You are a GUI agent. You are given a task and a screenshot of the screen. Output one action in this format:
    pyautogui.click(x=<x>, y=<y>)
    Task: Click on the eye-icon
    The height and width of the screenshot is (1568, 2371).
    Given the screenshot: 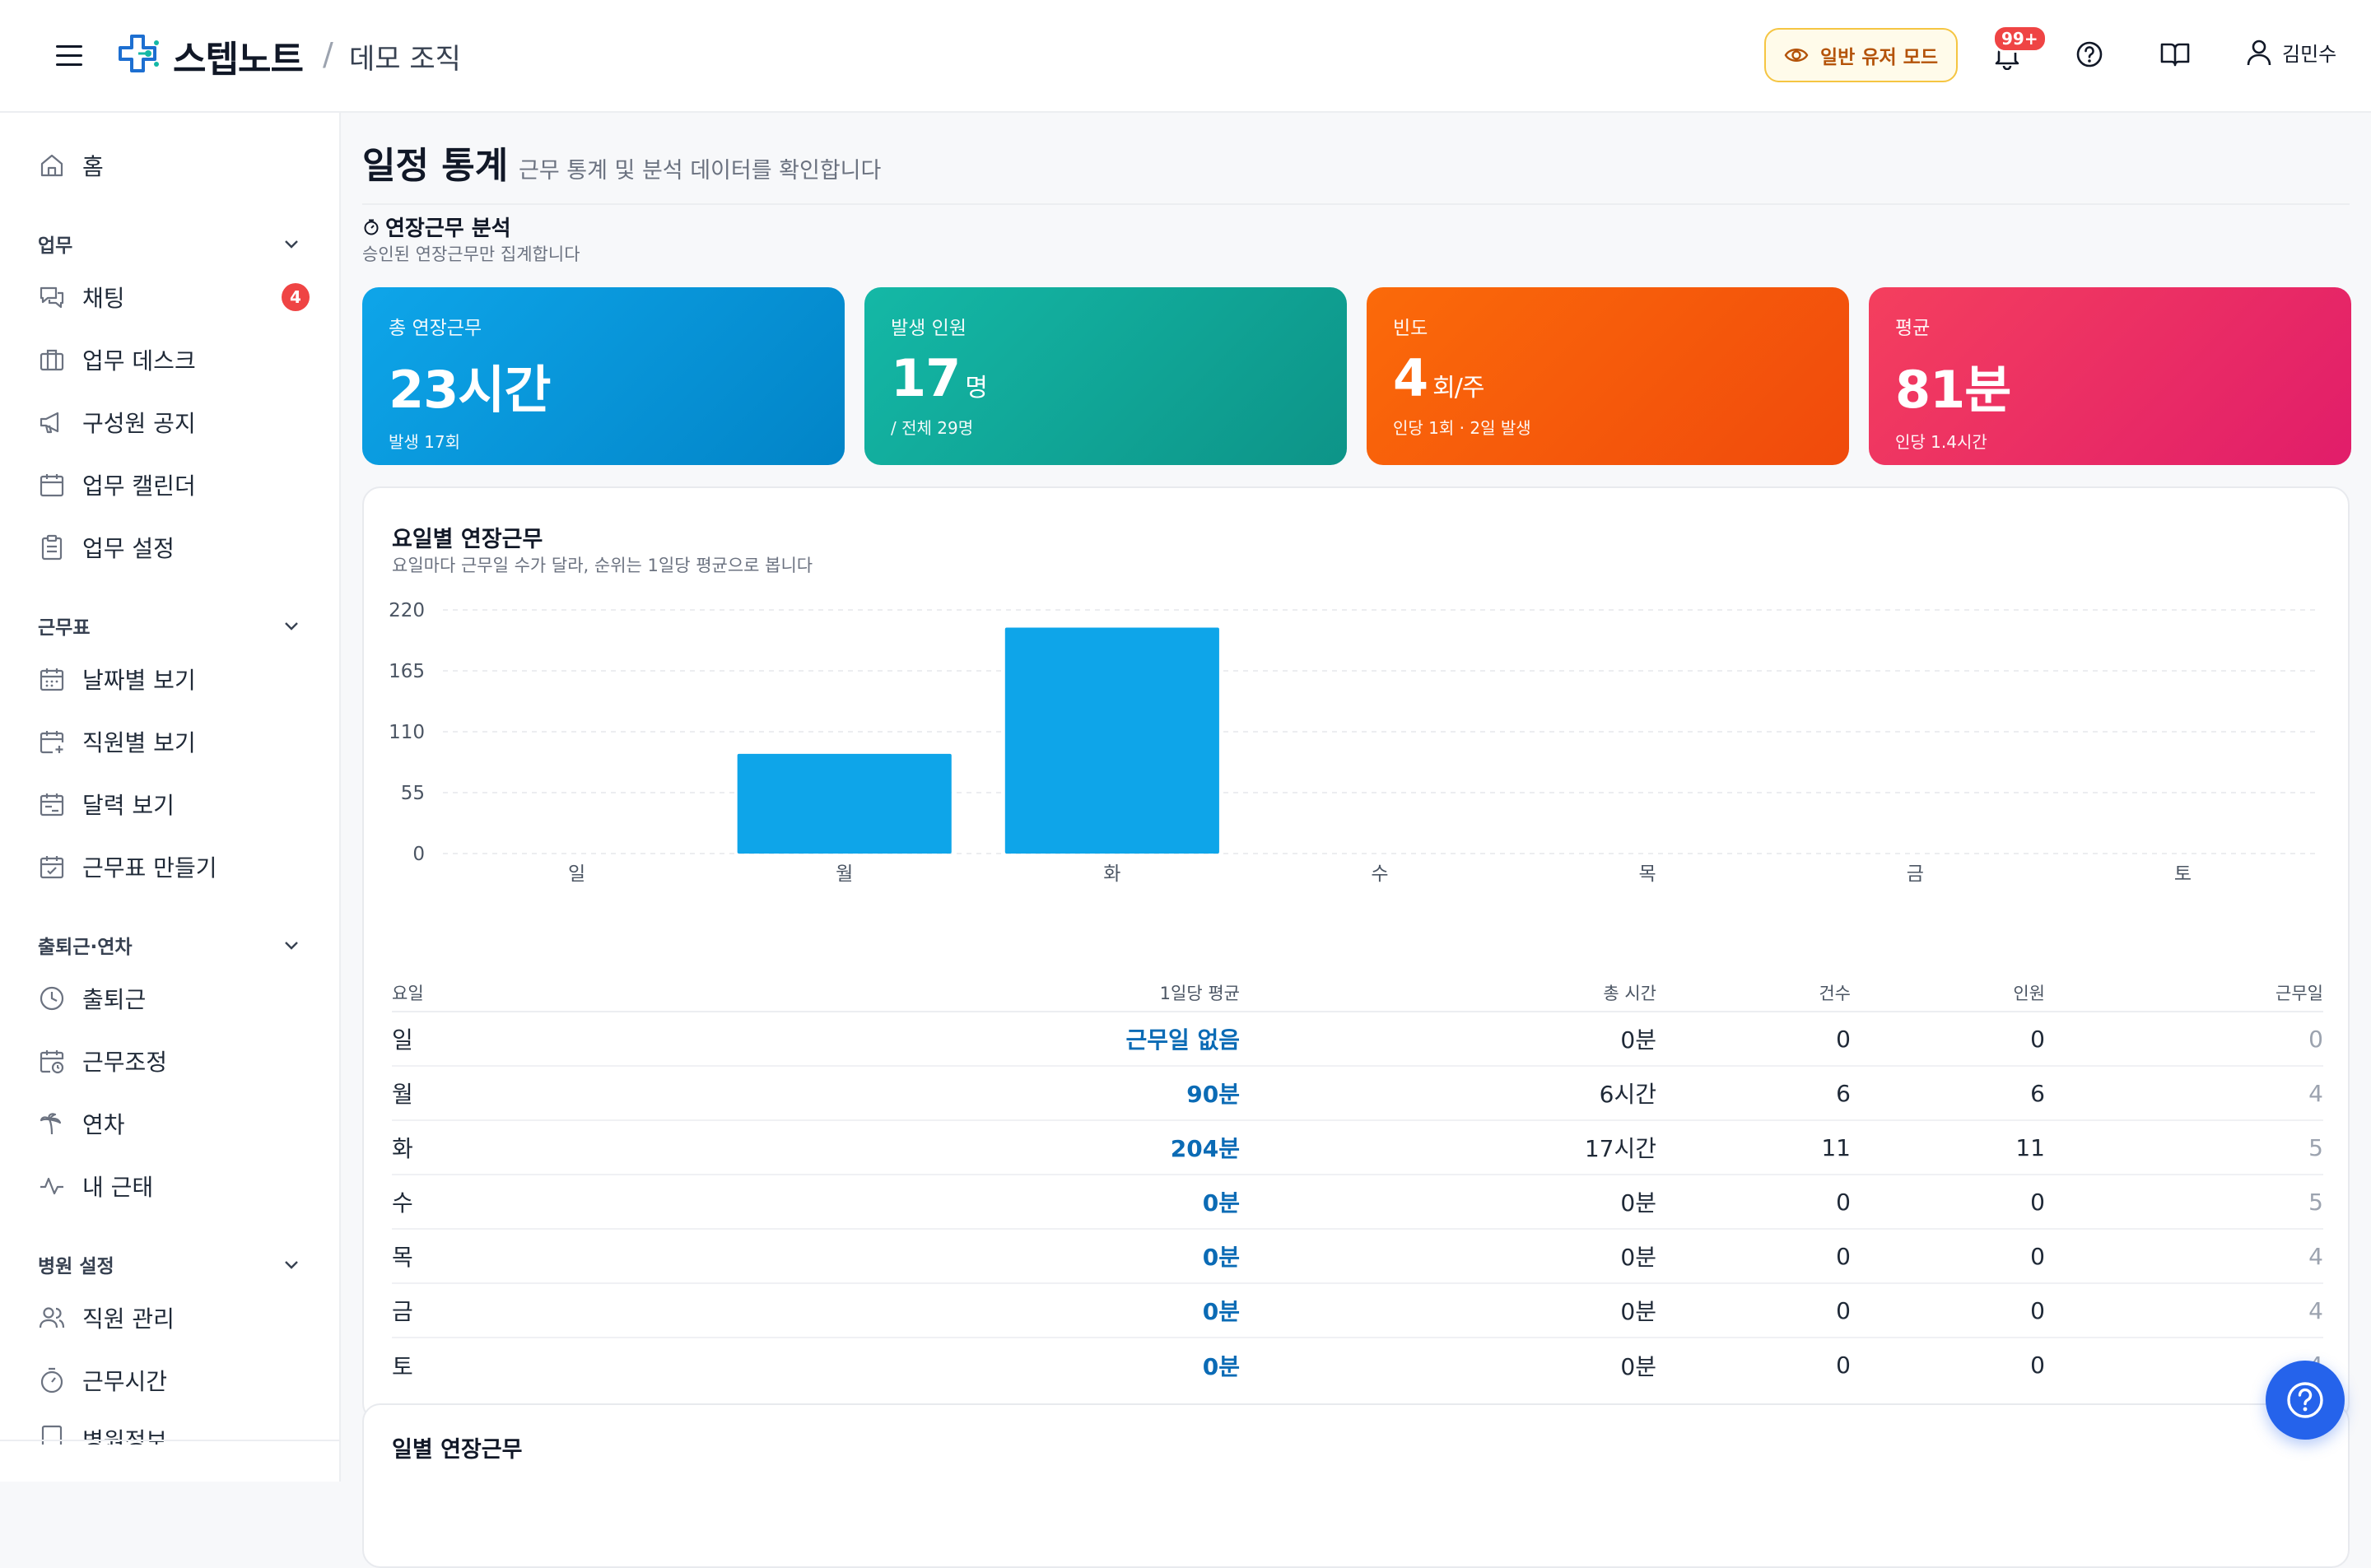 What is the action you would take?
    pyautogui.click(x=1796, y=55)
    